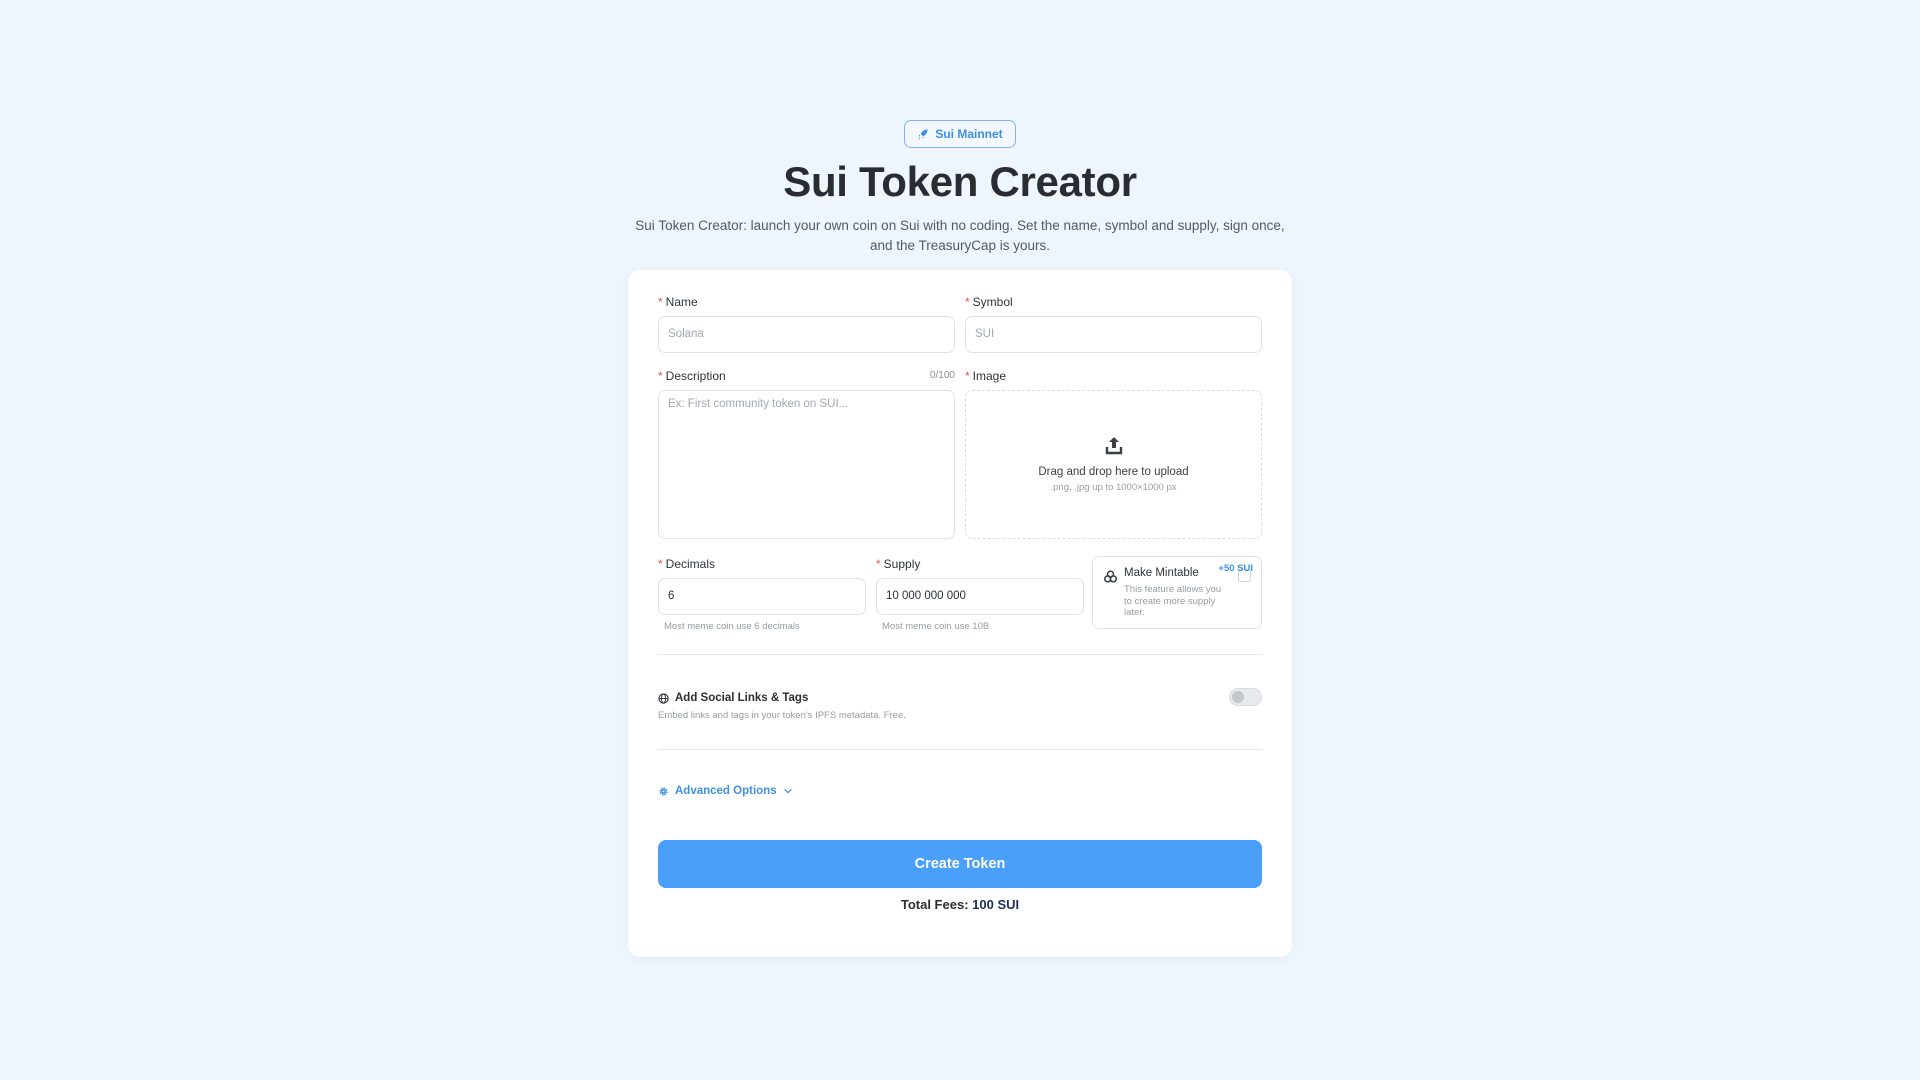 This screenshot has width=1920, height=1080. What do you see at coordinates (902, 564) in the screenshot?
I see `supply-label: Supply` at bounding box center [902, 564].